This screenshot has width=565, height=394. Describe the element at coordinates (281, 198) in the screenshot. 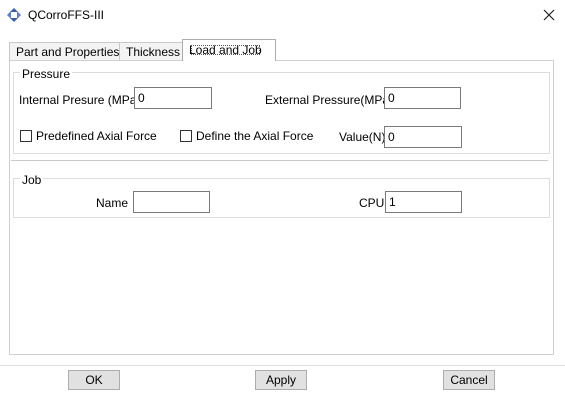

I see `job-group` at that location.